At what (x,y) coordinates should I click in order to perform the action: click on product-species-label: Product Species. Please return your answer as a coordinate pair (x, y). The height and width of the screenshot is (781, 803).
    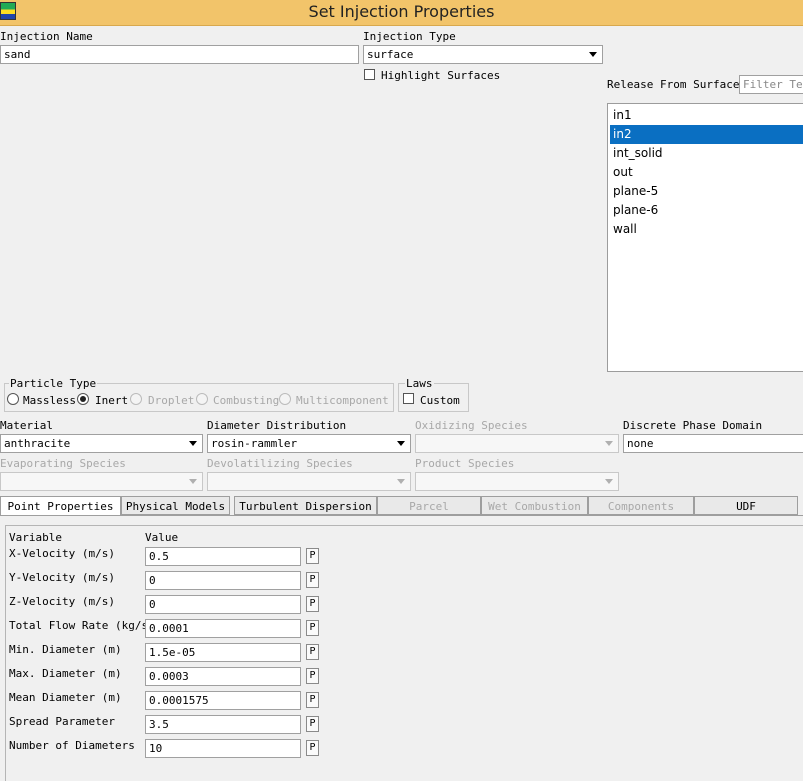
    Looking at the image, I should click on (465, 463).